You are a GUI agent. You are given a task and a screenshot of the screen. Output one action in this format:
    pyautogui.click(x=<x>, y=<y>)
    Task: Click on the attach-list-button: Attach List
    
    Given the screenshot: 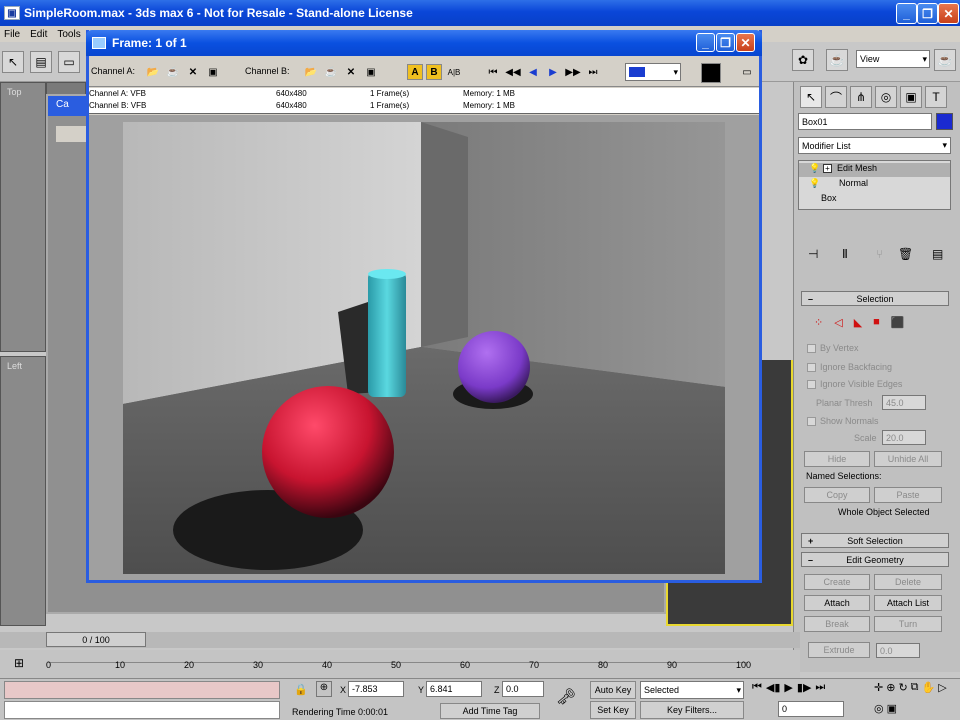 What is the action you would take?
    pyautogui.click(x=908, y=603)
    